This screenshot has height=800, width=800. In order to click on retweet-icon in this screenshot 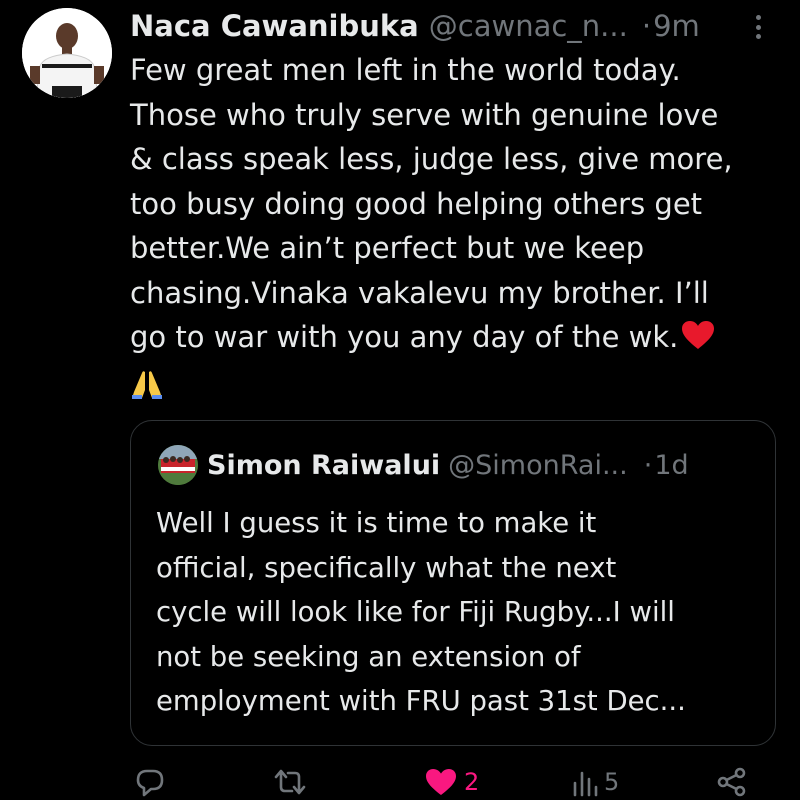, I will do `click(290, 782)`.